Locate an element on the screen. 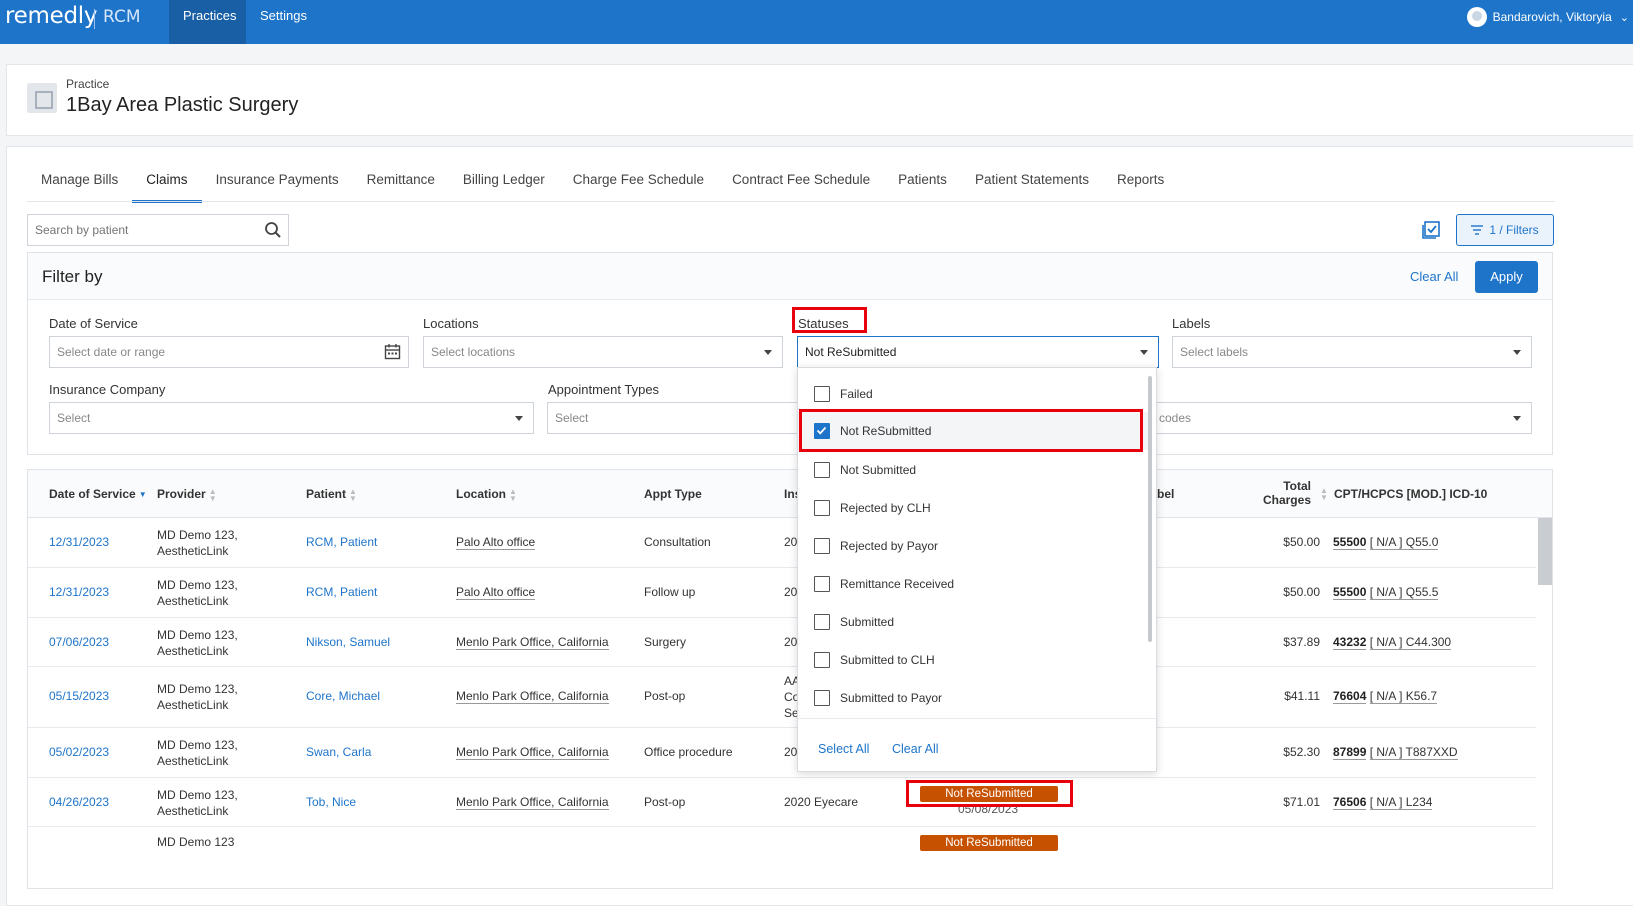  patient-link: Nikson, Samuel is located at coordinates (348, 642).